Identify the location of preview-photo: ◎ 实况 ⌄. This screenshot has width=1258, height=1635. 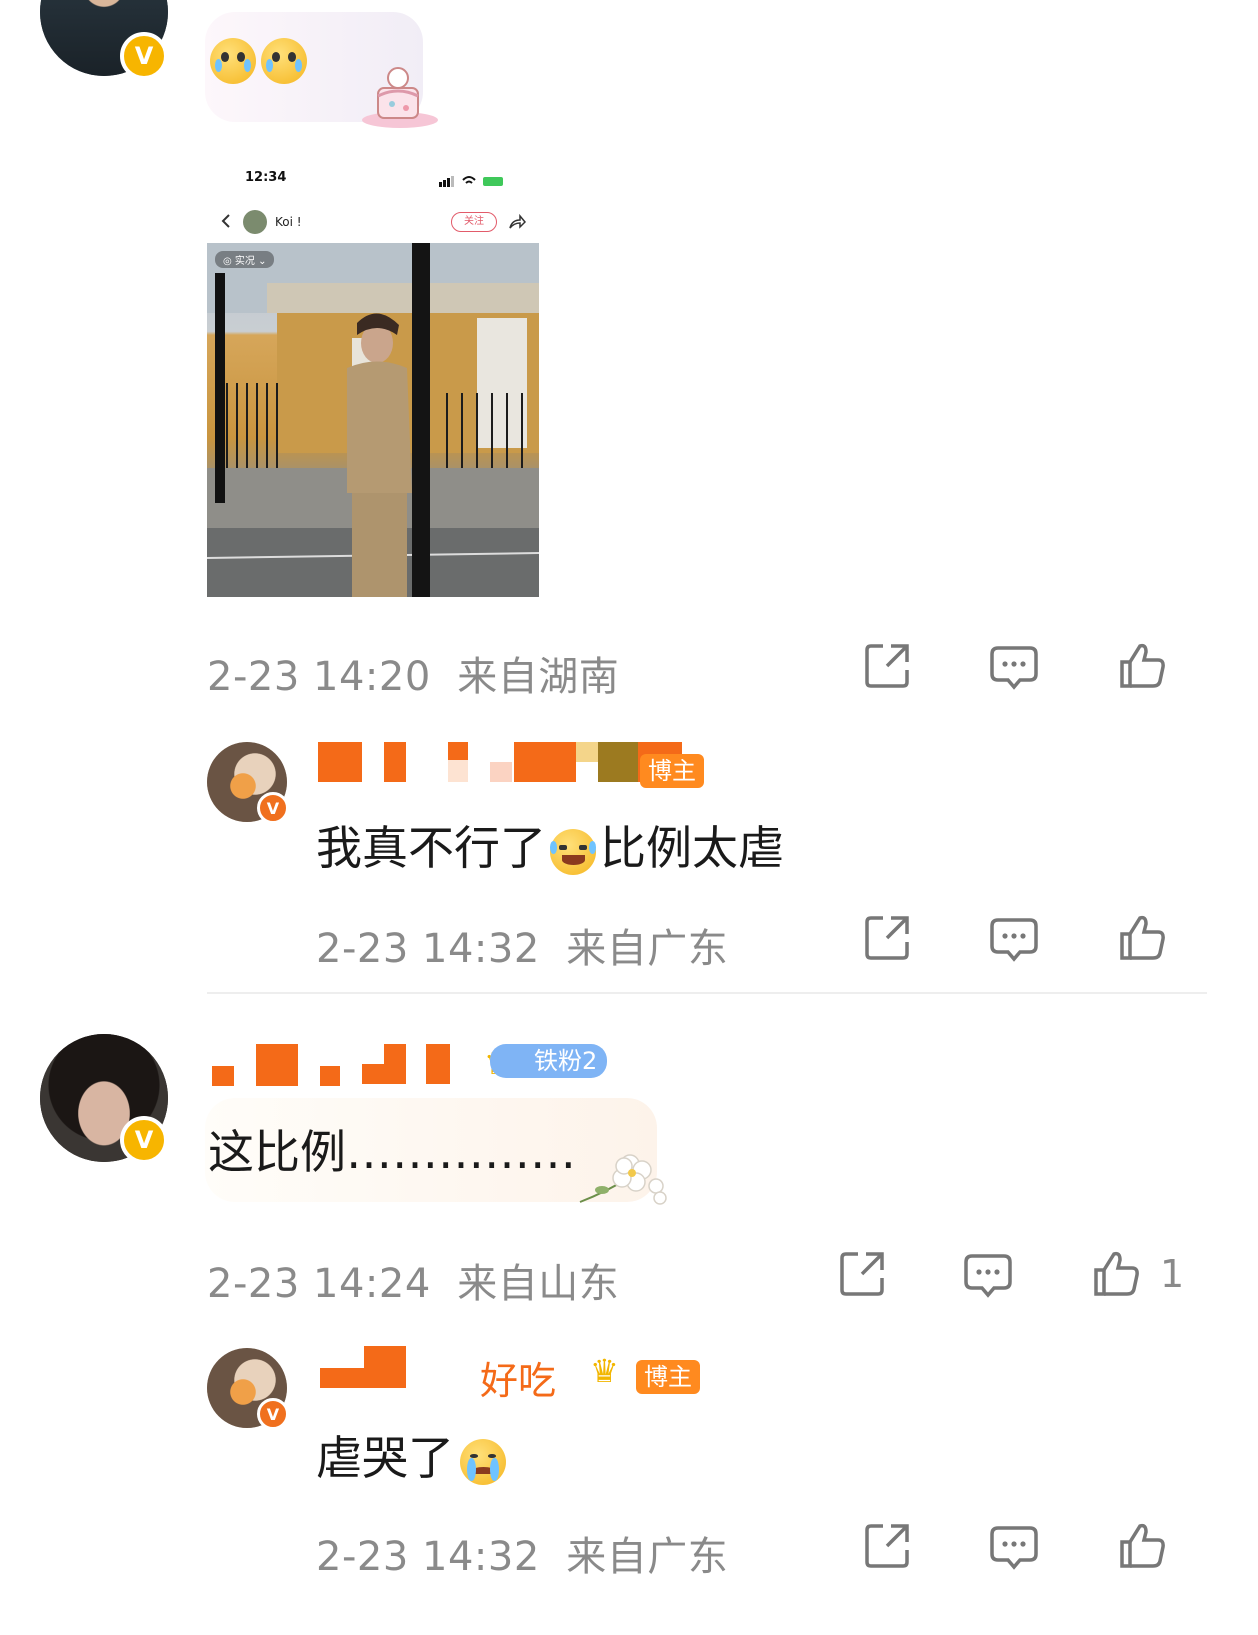
(373, 420).